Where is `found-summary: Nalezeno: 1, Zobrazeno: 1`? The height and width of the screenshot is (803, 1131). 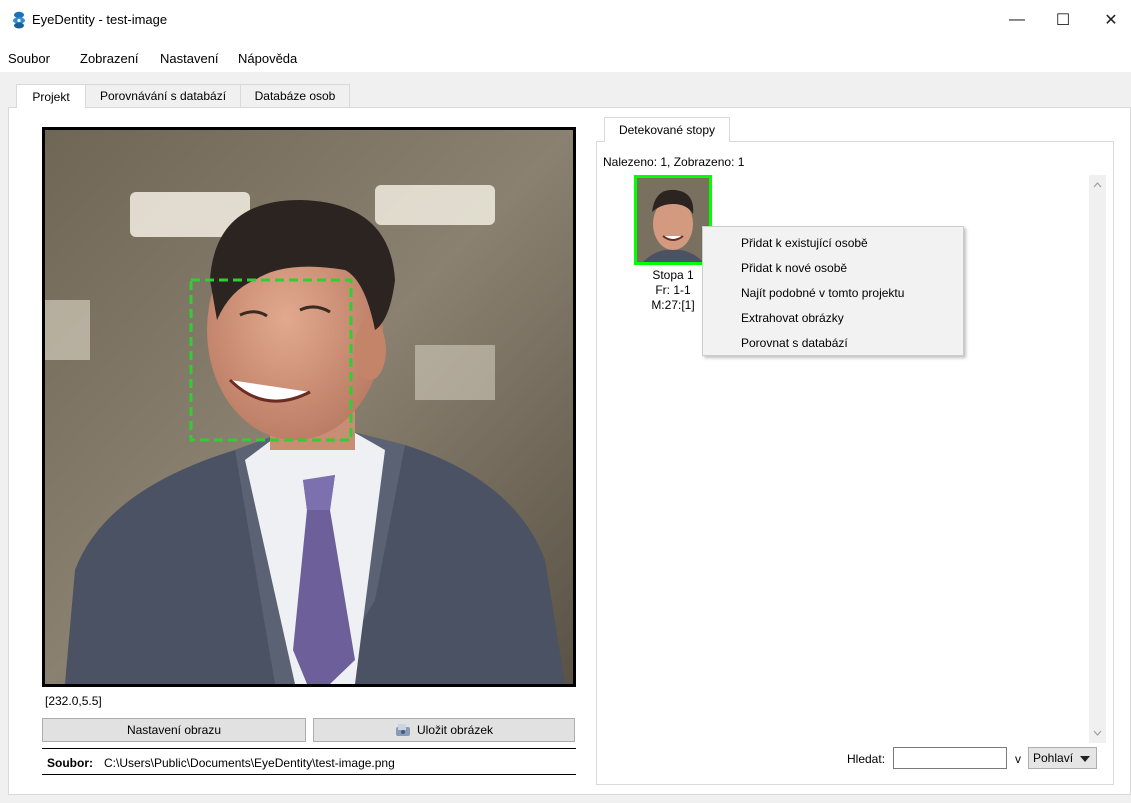 found-summary: Nalezeno: 1, Zobrazeno: 1 is located at coordinates (674, 162).